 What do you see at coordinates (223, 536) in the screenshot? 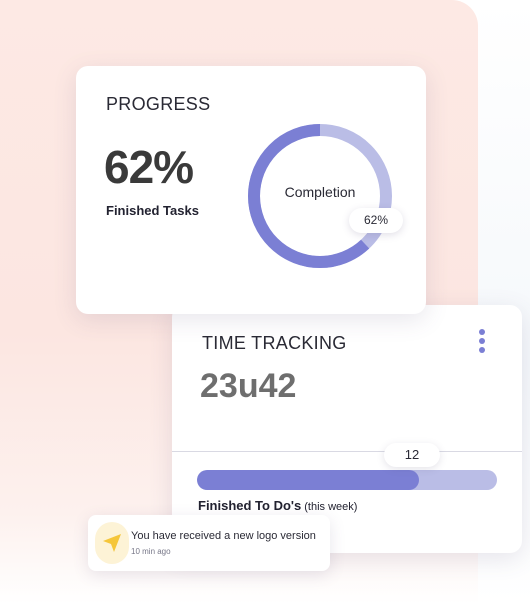
I see `notification-message: You have received a new logo version` at bounding box center [223, 536].